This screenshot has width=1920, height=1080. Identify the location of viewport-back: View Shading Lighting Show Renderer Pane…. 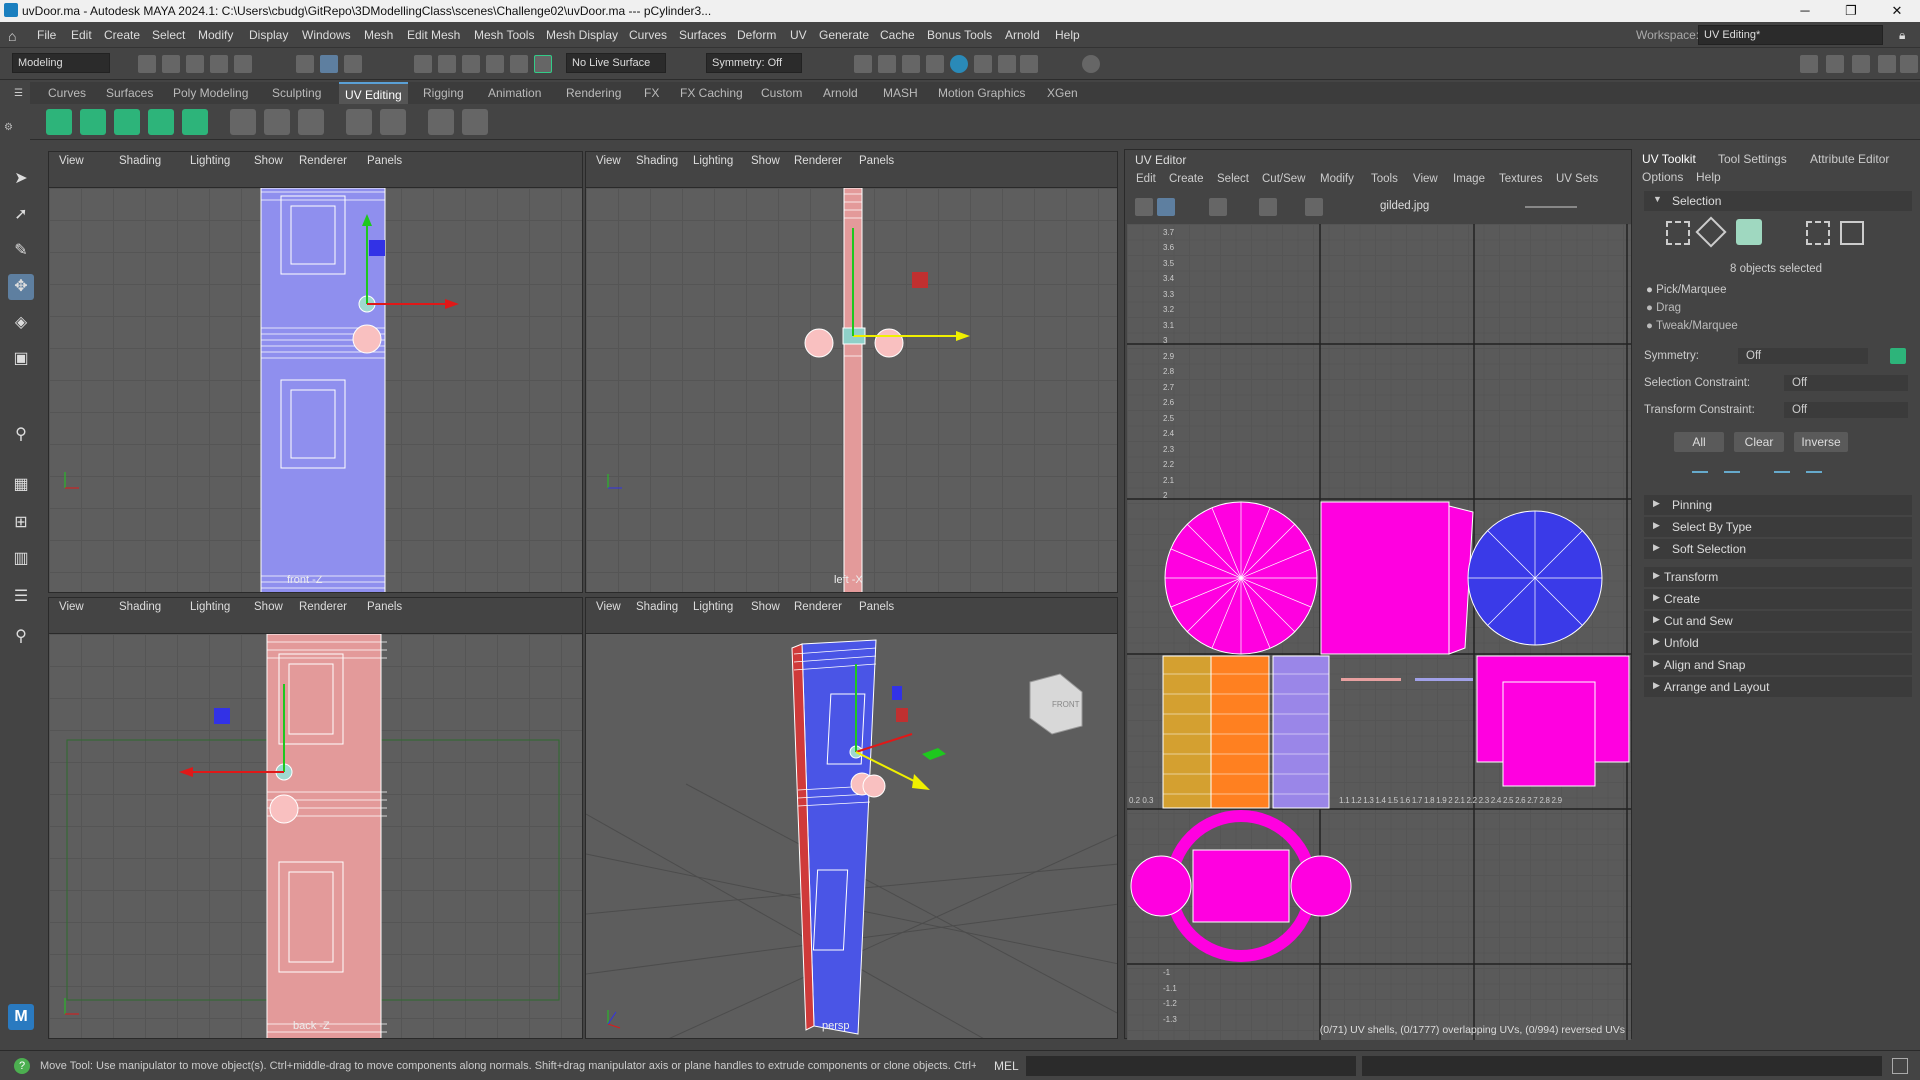
(315, 818).